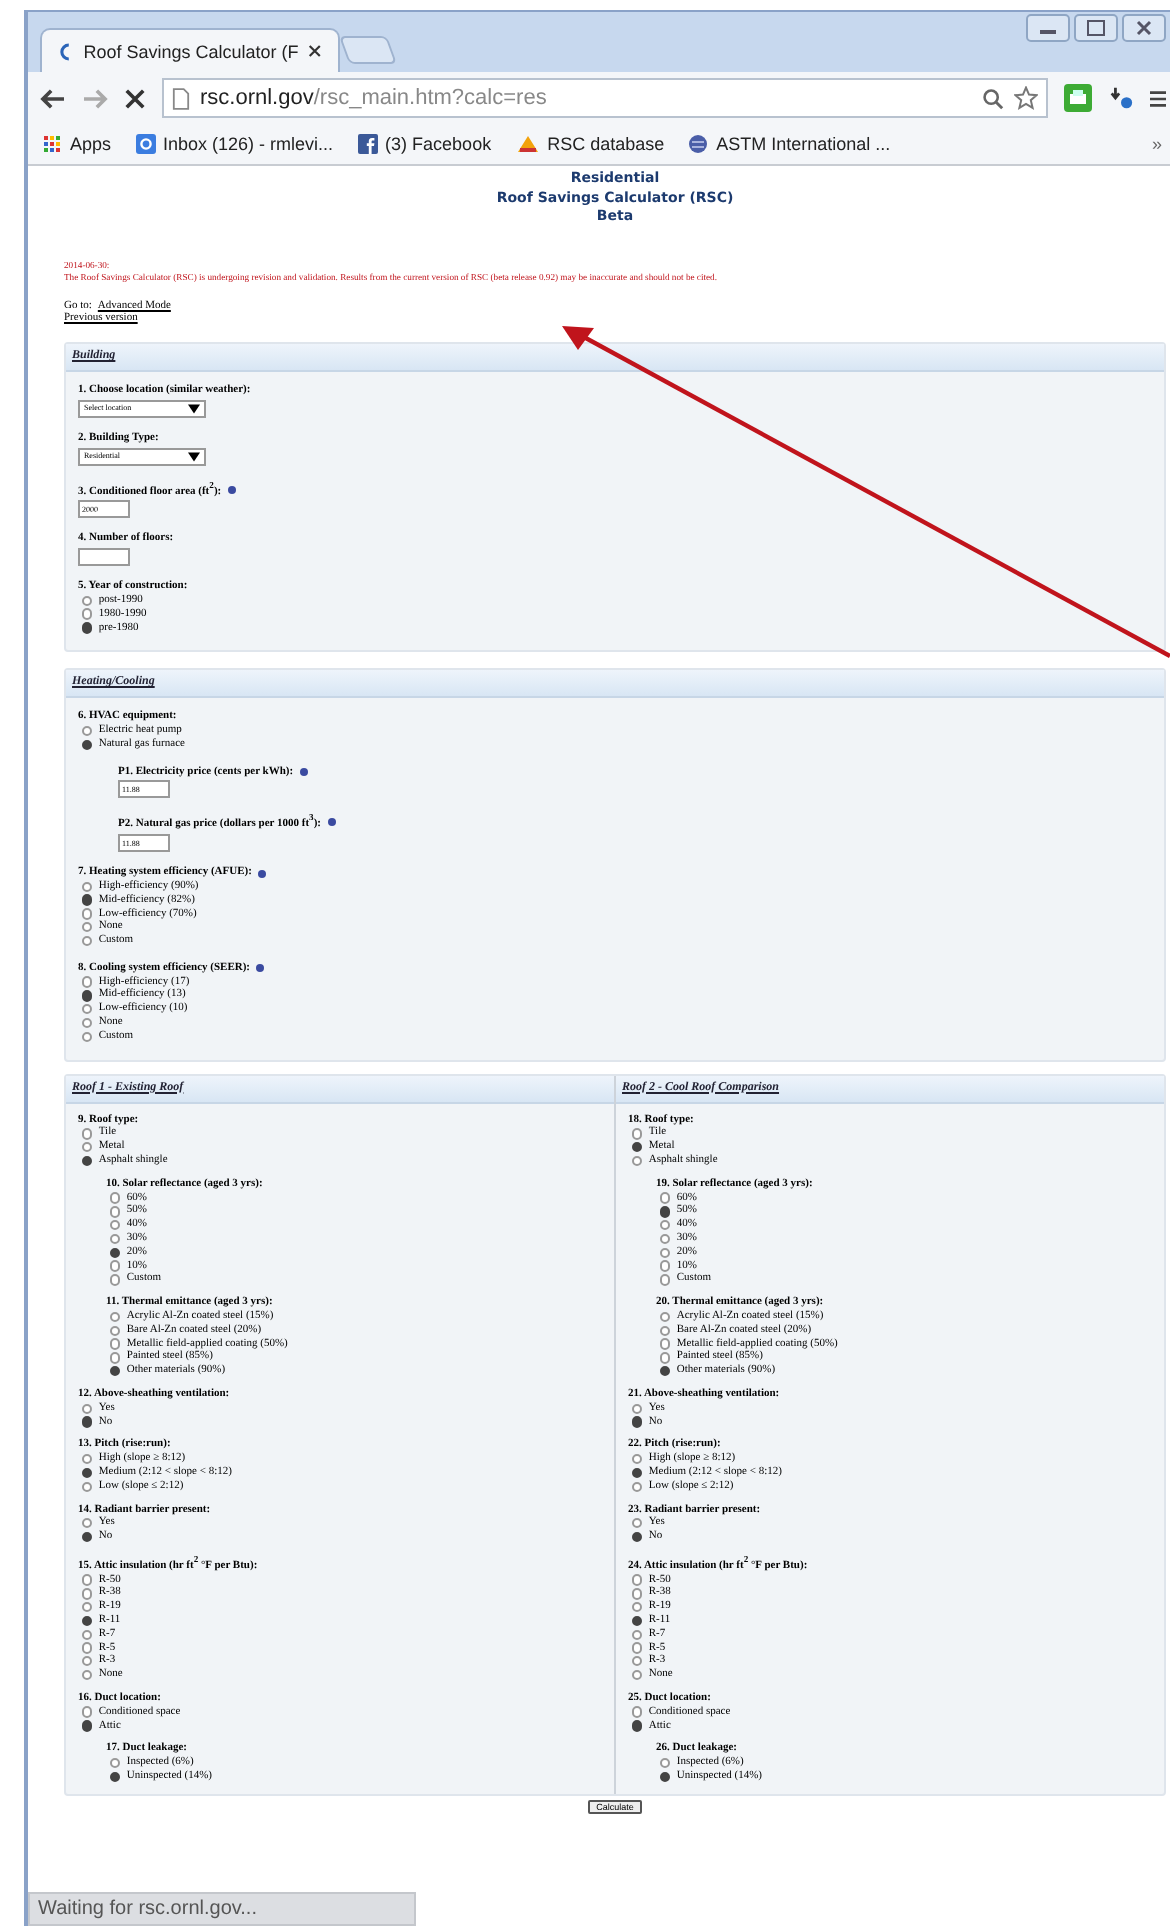  I want to click on stop-icon, so click(135, 98).